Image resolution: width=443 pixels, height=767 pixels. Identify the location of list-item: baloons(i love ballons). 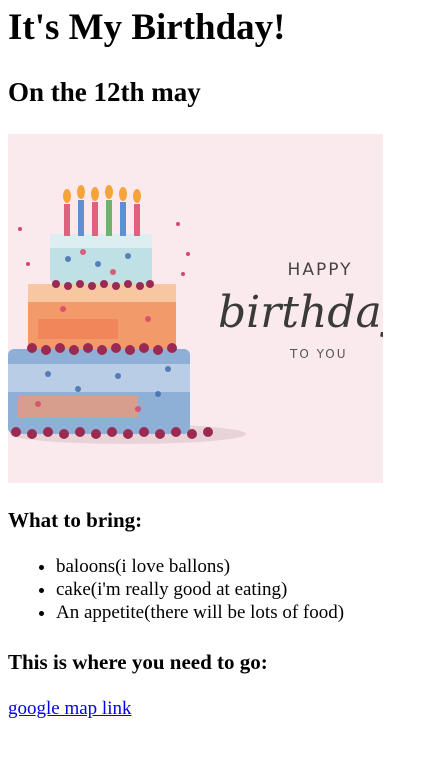
(245, 566).